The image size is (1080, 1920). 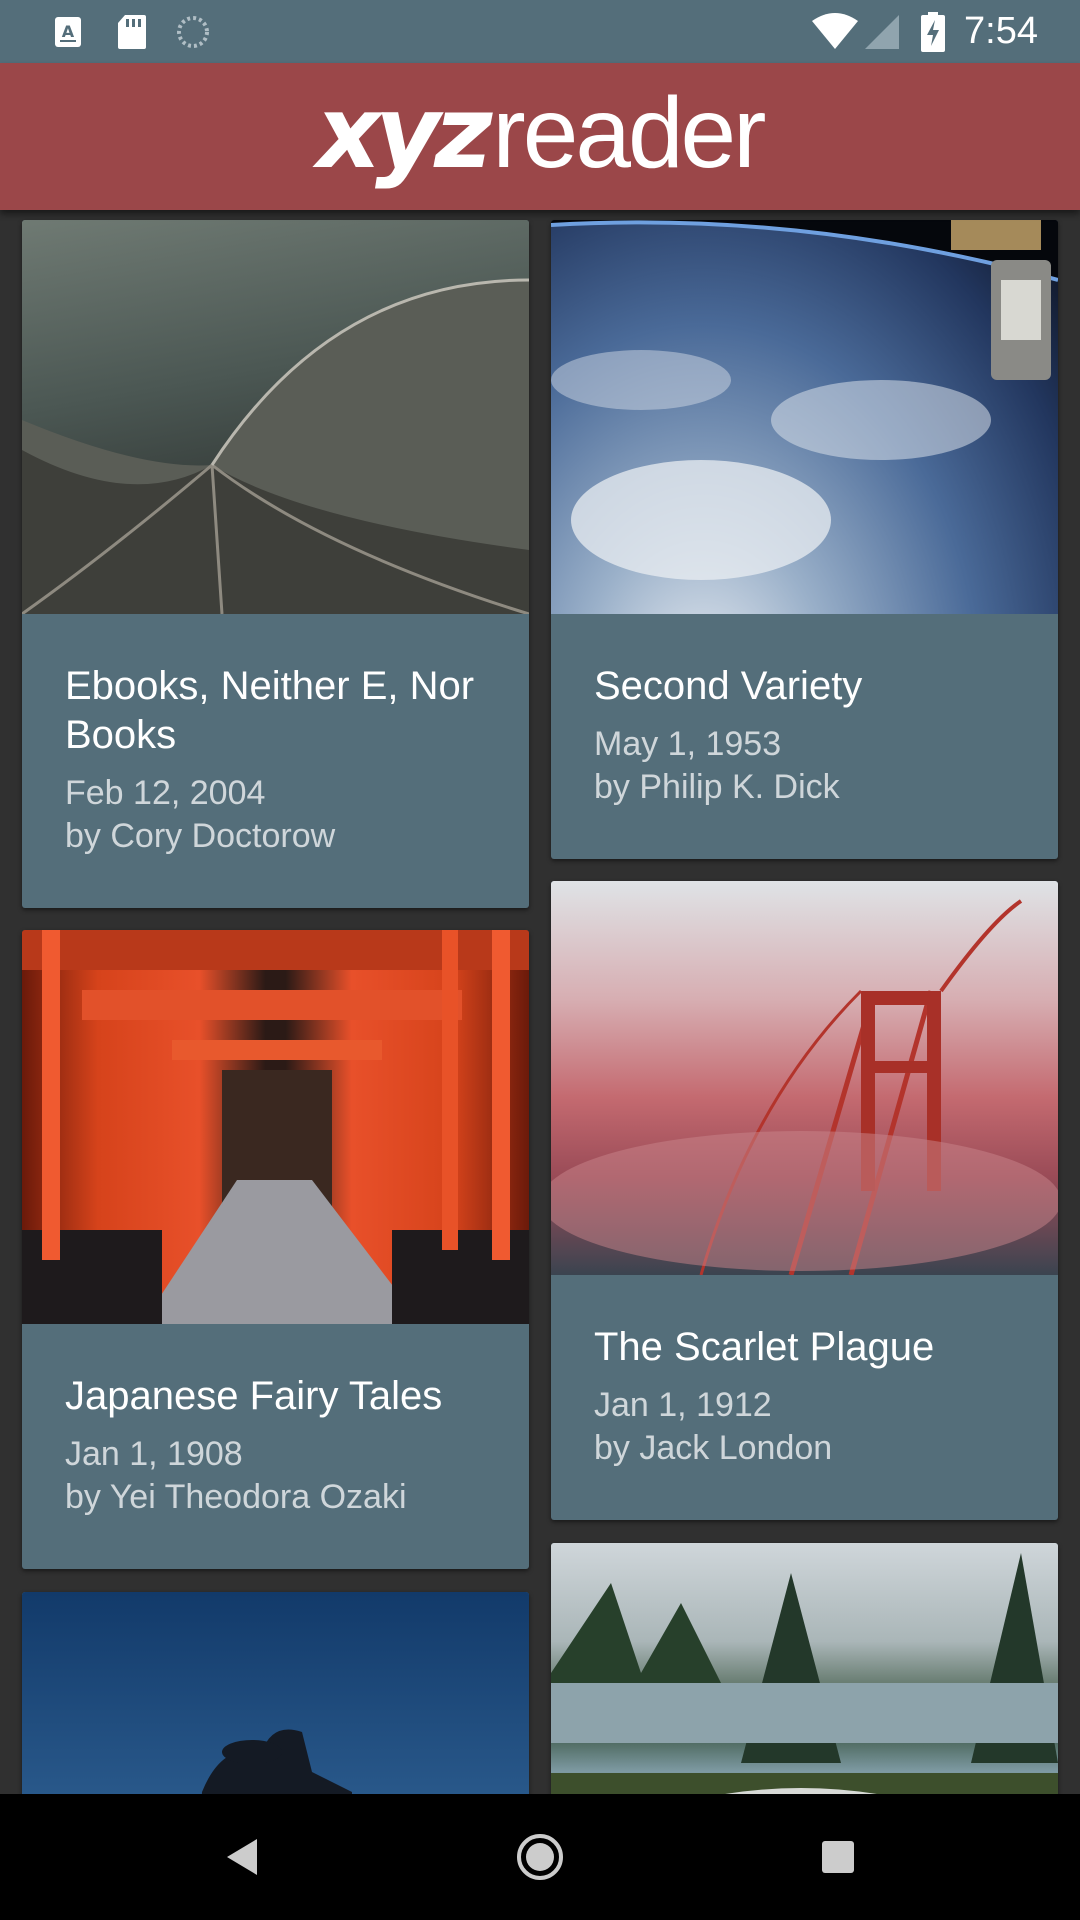 I want to click on article-date: Feb 12, 2004, so click(x=165, y=793).